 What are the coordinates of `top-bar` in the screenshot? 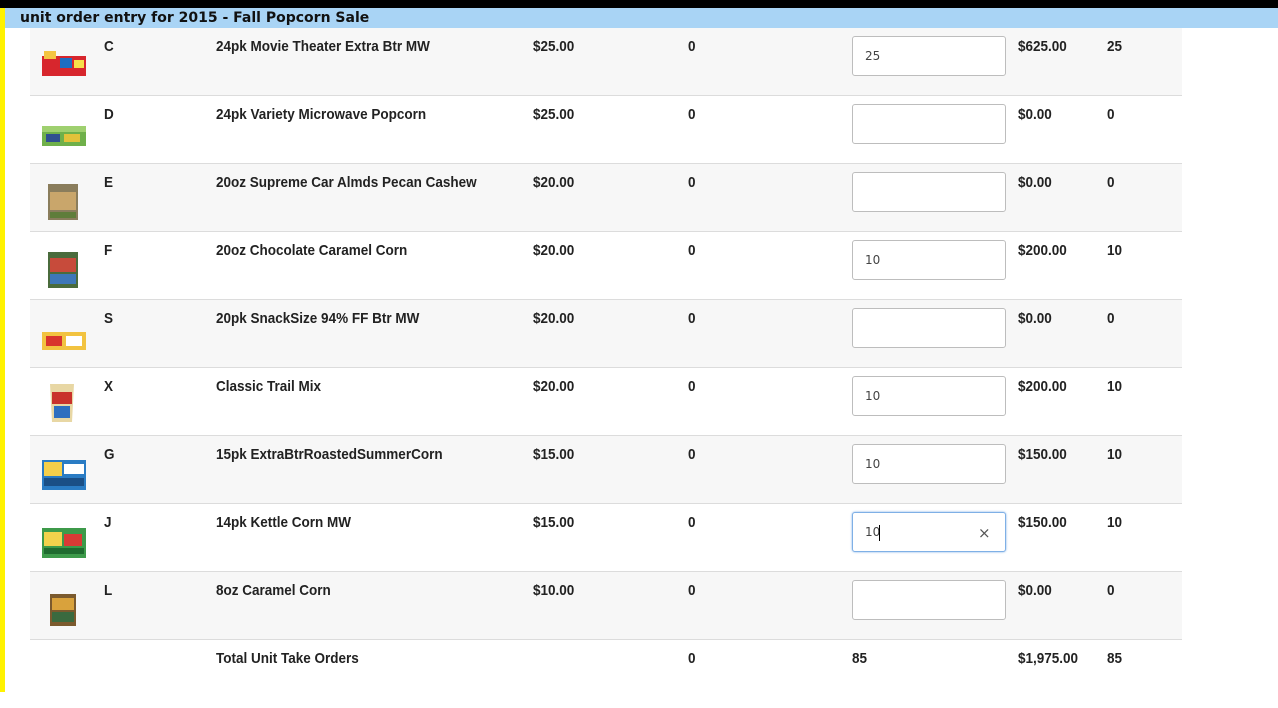 It's located at (639, 4).